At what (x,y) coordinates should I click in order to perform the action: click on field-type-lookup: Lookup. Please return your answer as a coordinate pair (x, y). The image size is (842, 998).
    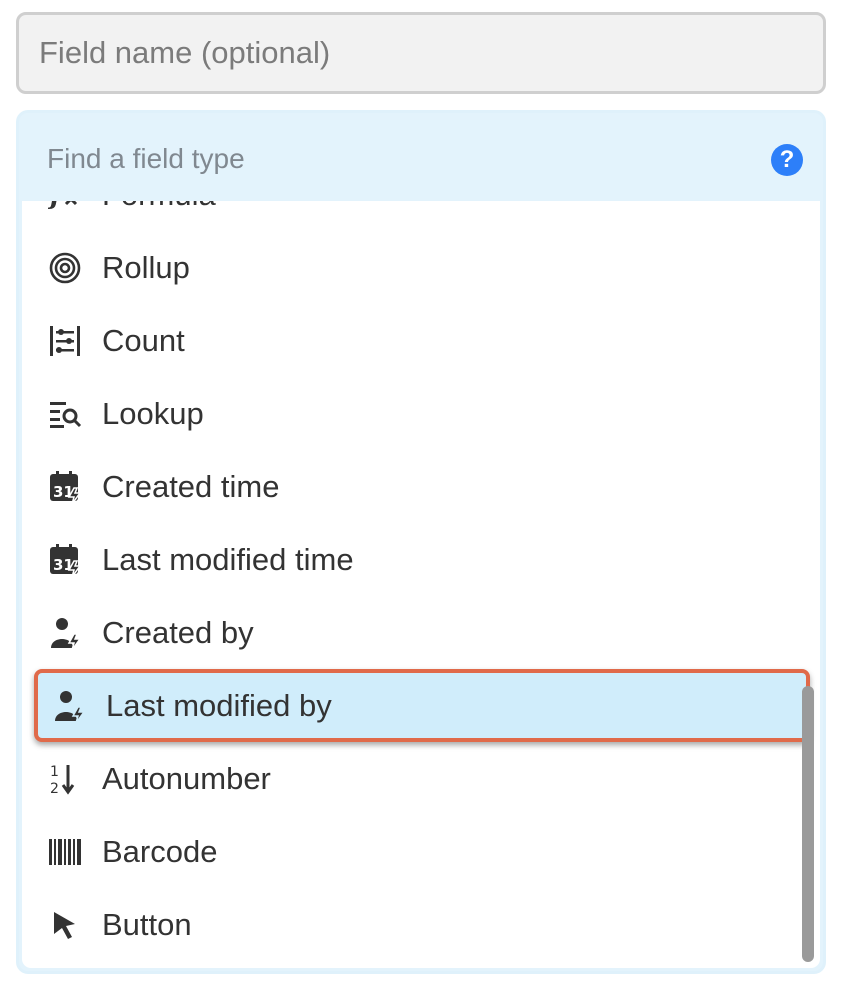
    Looking at the image, I should click on (421, 413).